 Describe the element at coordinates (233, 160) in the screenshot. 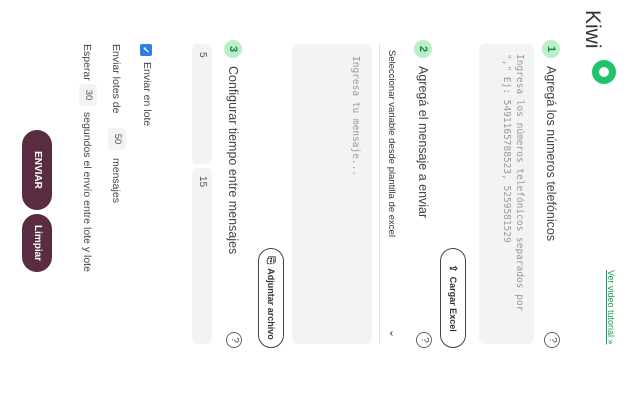

I see `step-3-title: Configurar tiempo entre mensajes` at that location.